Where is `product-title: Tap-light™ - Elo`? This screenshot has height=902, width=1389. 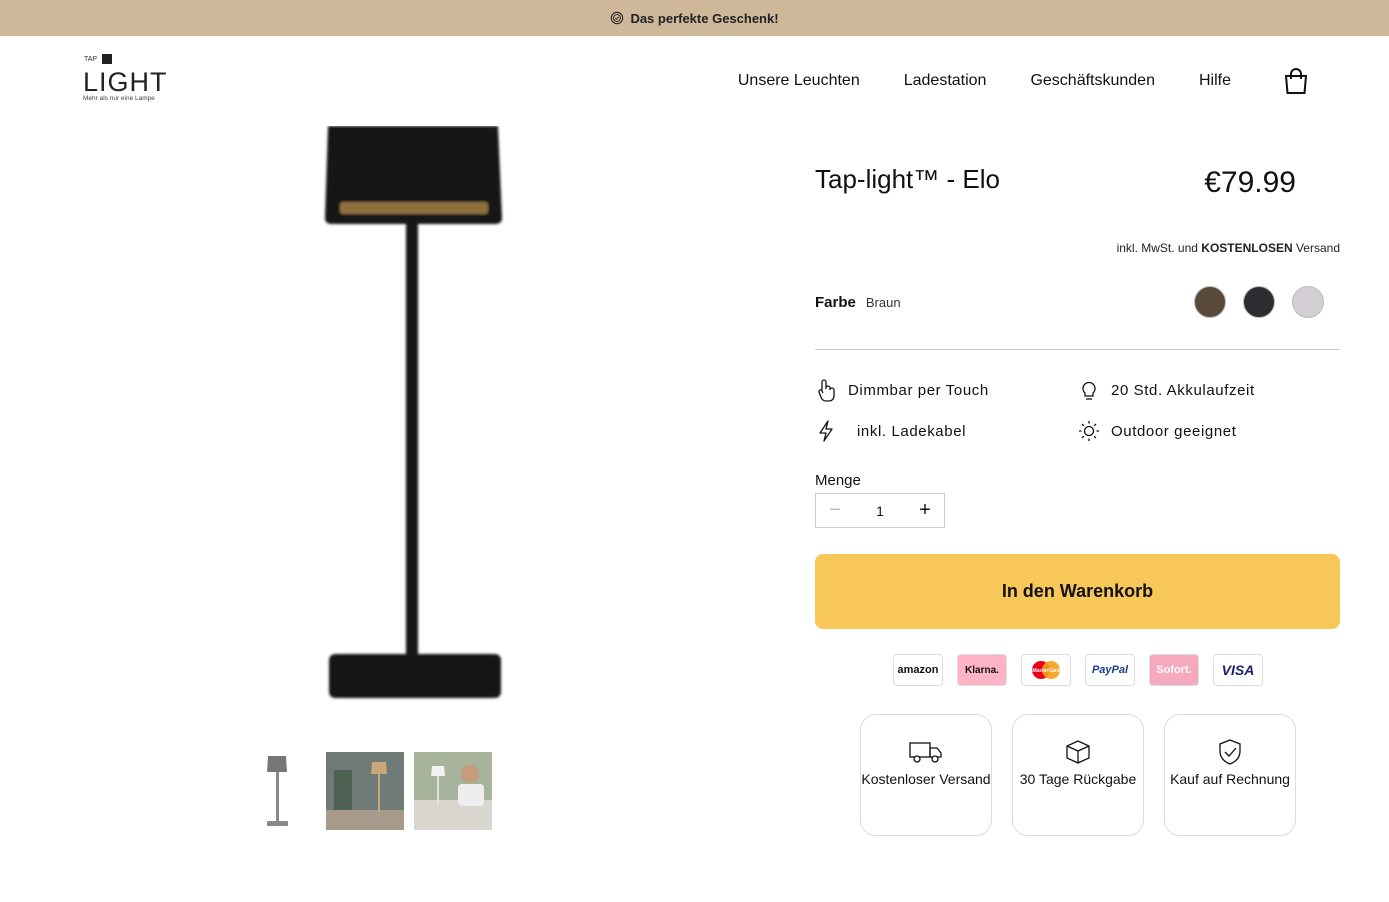
product-title: Tap-light™ - Elo is located at coordinates (907, 179).